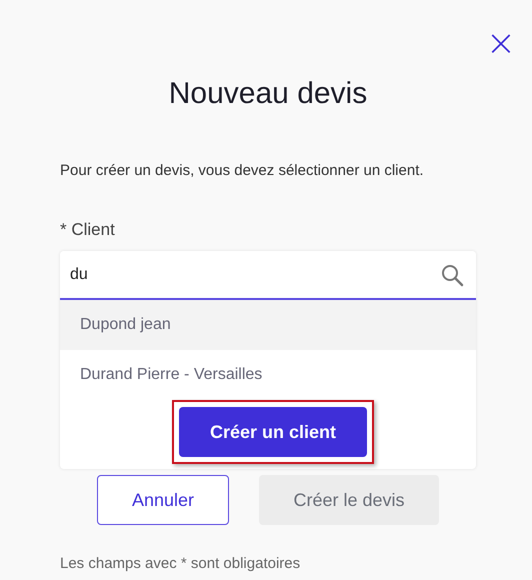 The width and height of the screenshot is (532, 580). What do you see at coordinates (268, 94) in the screenshot?
I see `dialog-title: Nouveau devis` at bounding box center [268, 94].